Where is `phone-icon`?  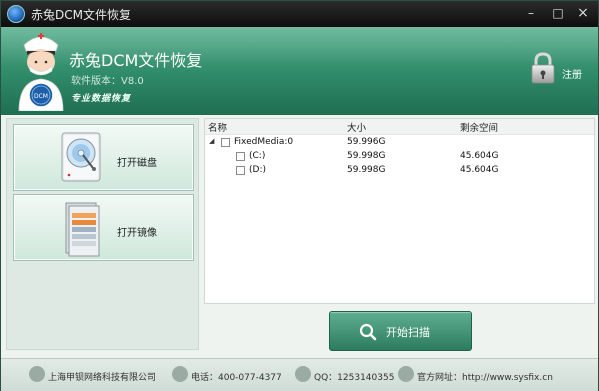 phone-icon is located at coordinates (180, 374).